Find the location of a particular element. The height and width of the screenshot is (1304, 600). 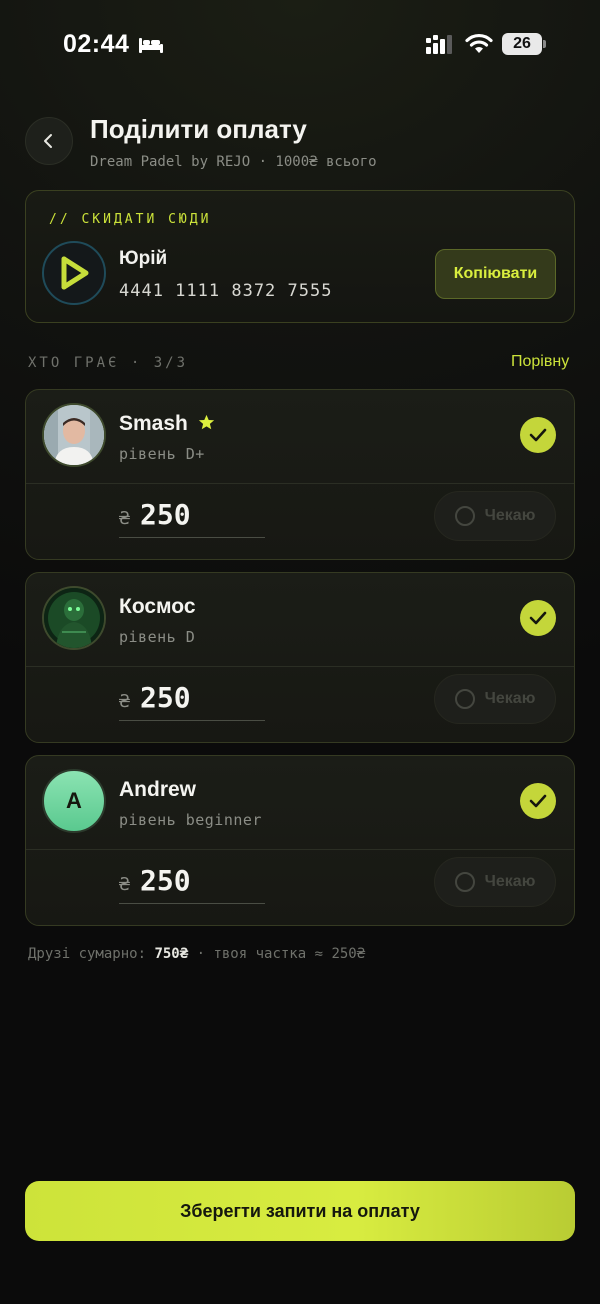

summary-suffix: · твоя частка ≈ 250₴ is located at coordinates (277, 954).